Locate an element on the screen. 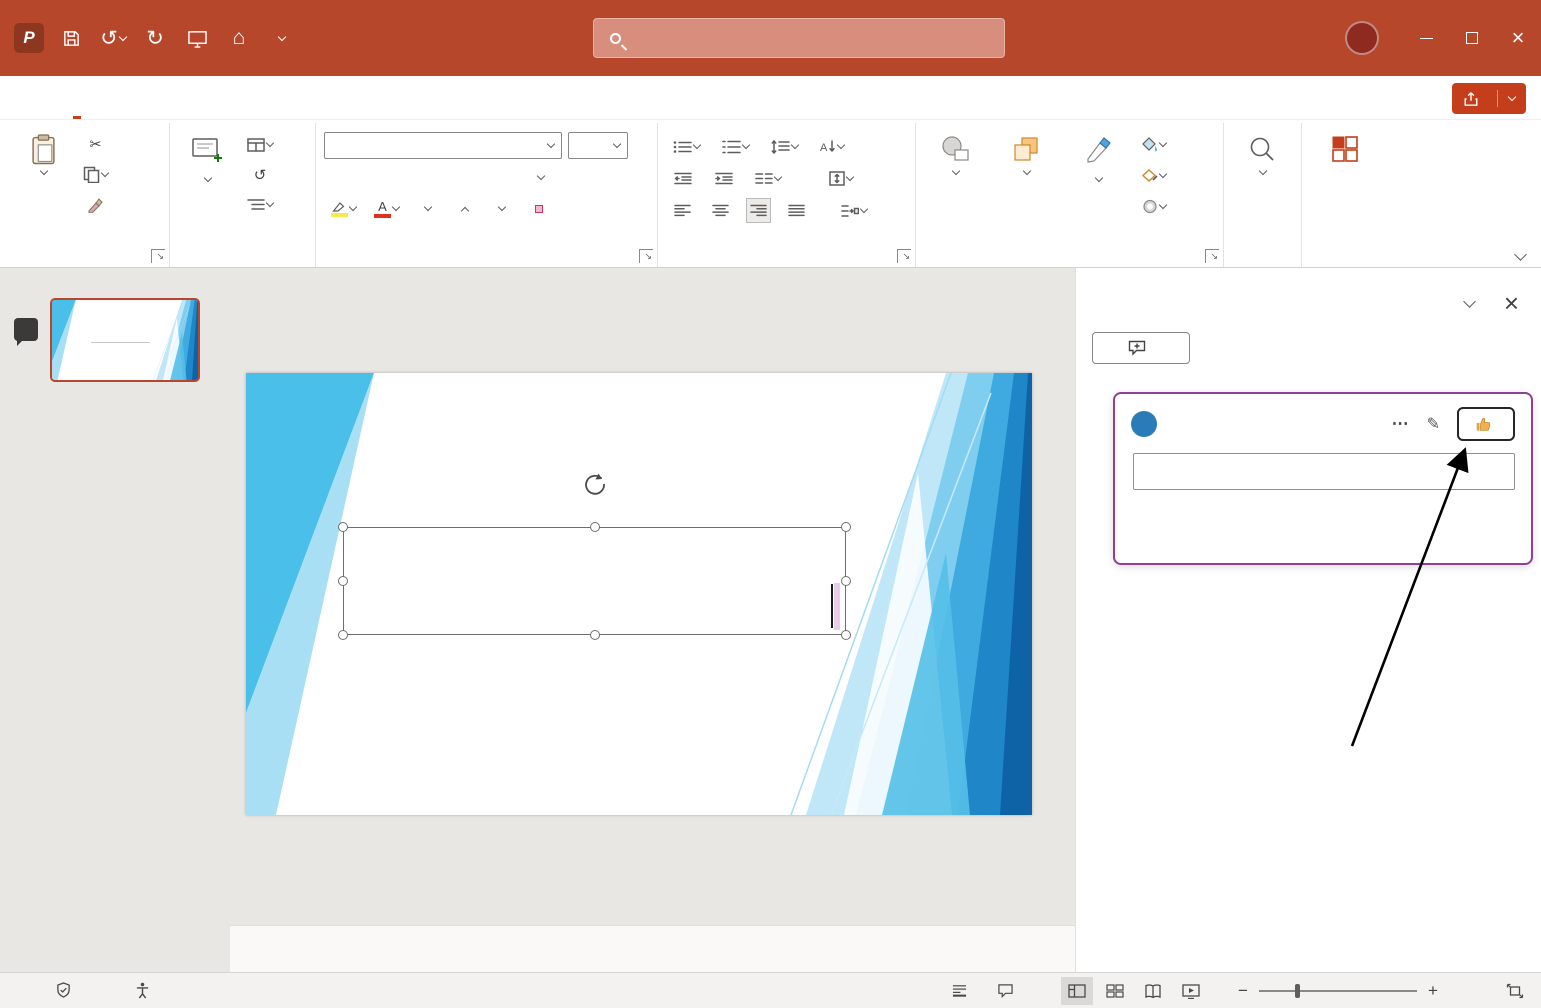 The width and height of the screenshot is (1541, 1008). spellcheck-button is located at coordinates (63, 990).